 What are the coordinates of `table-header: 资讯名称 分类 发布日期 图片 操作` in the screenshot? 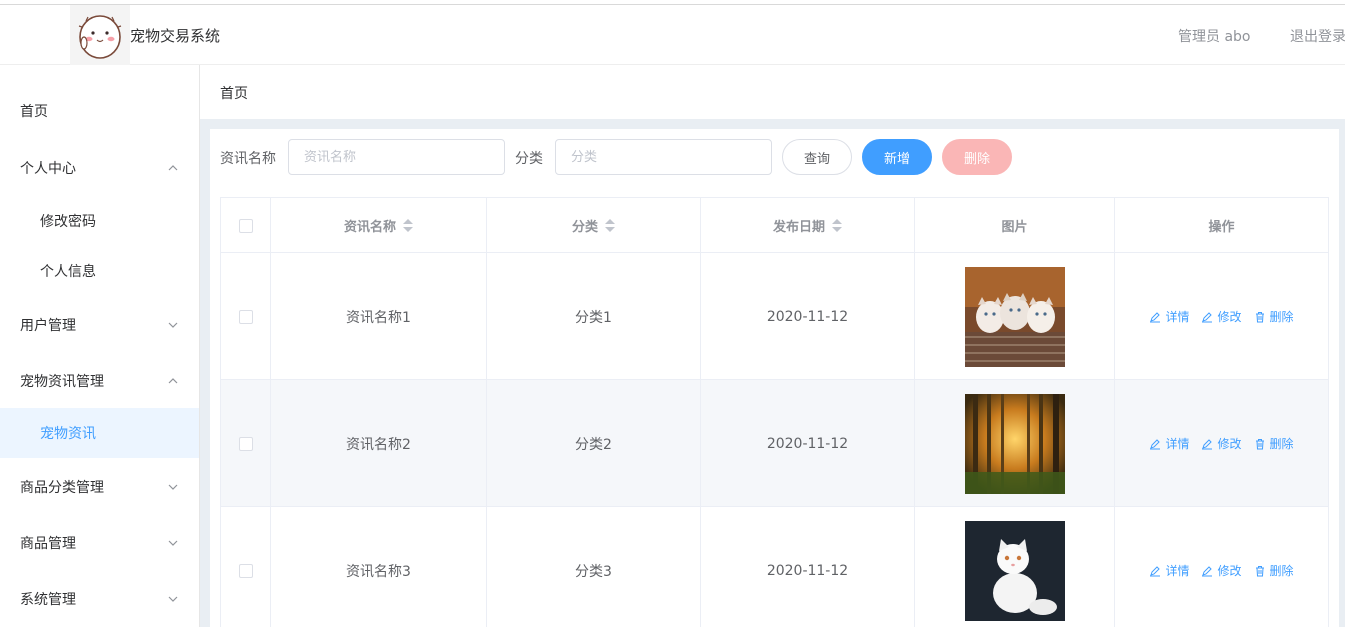 It's located at (774, 225).